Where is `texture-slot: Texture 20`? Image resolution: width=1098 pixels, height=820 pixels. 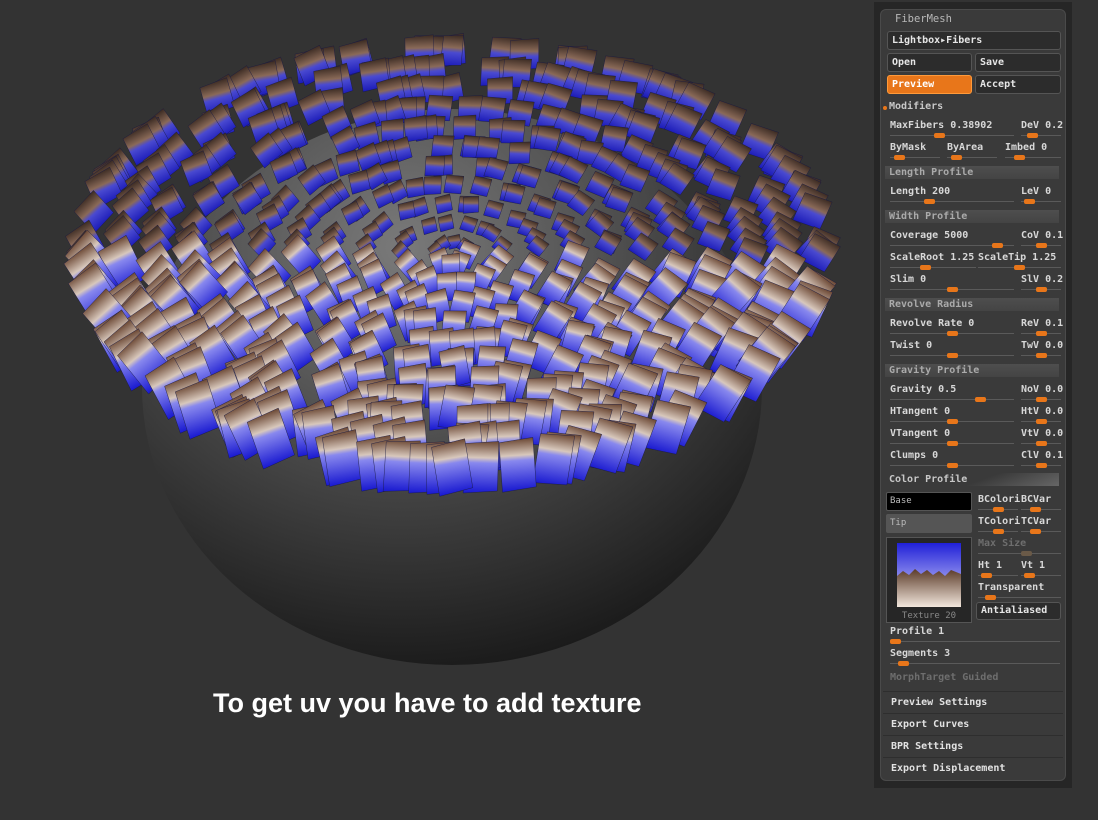
texture-slot: Texture 20 is located at coordinates (929, 580).